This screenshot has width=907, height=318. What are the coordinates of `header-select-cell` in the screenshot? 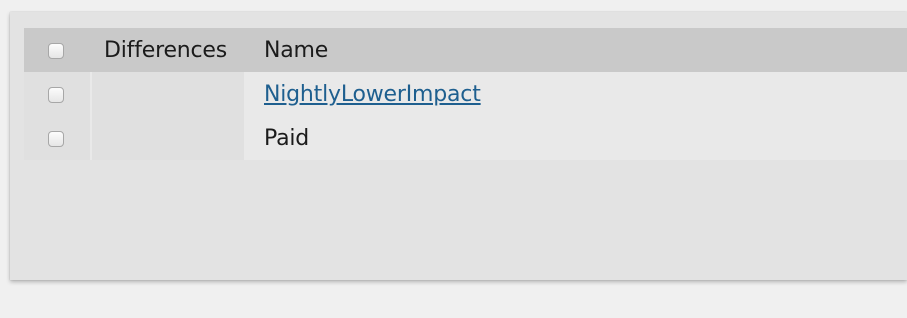 It's located at (57, 50).